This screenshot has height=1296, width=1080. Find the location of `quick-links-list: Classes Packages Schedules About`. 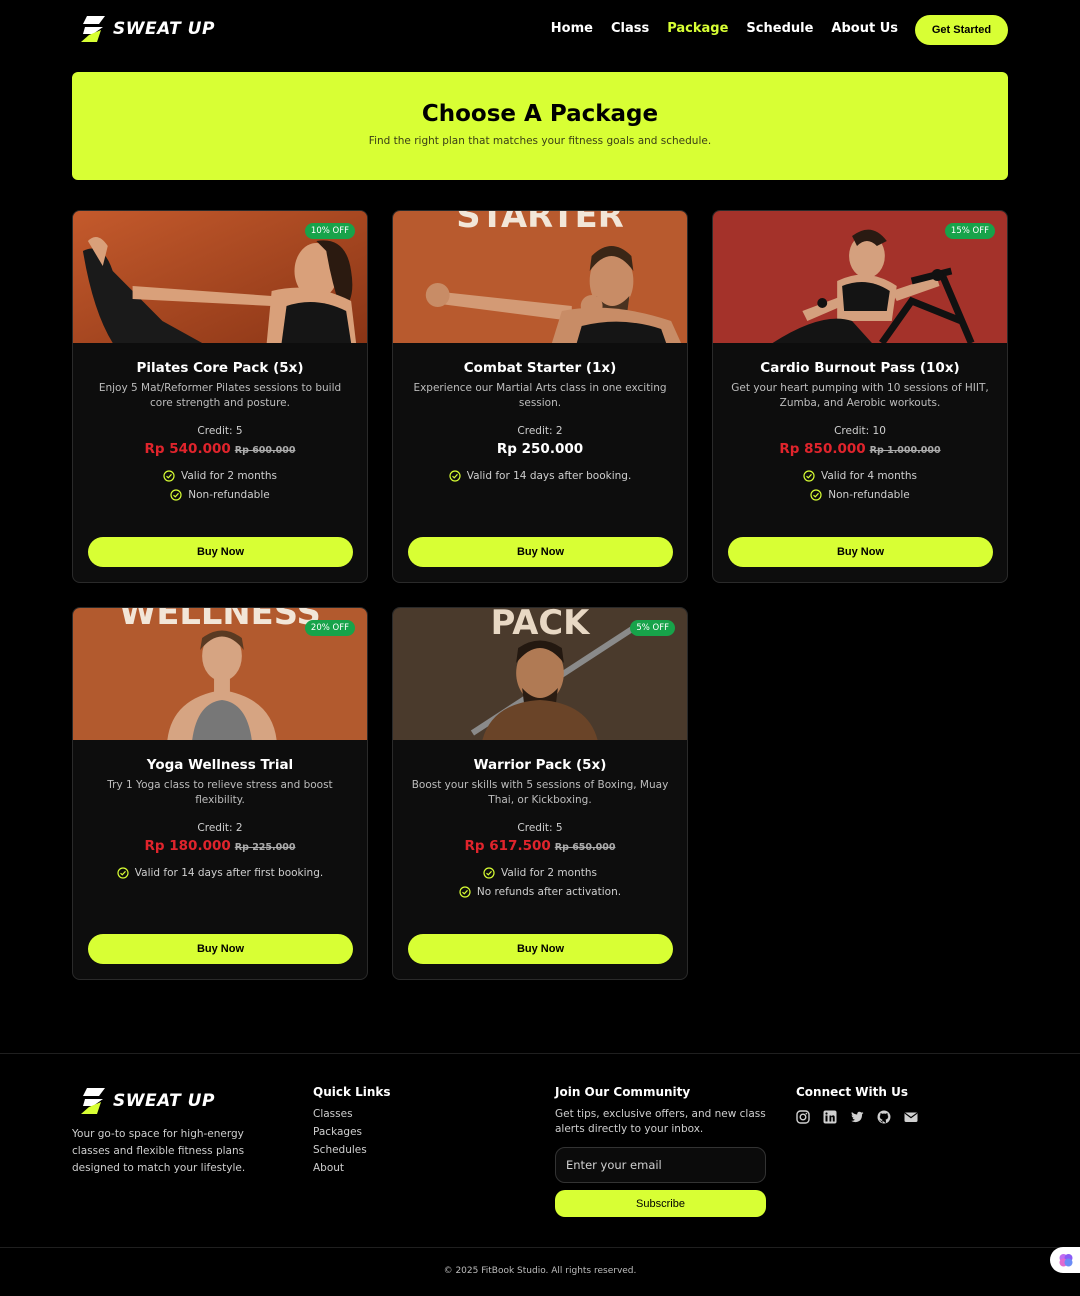

quick-links-list: Classes Packages Schedules About is located at coordinates (340, 1141).